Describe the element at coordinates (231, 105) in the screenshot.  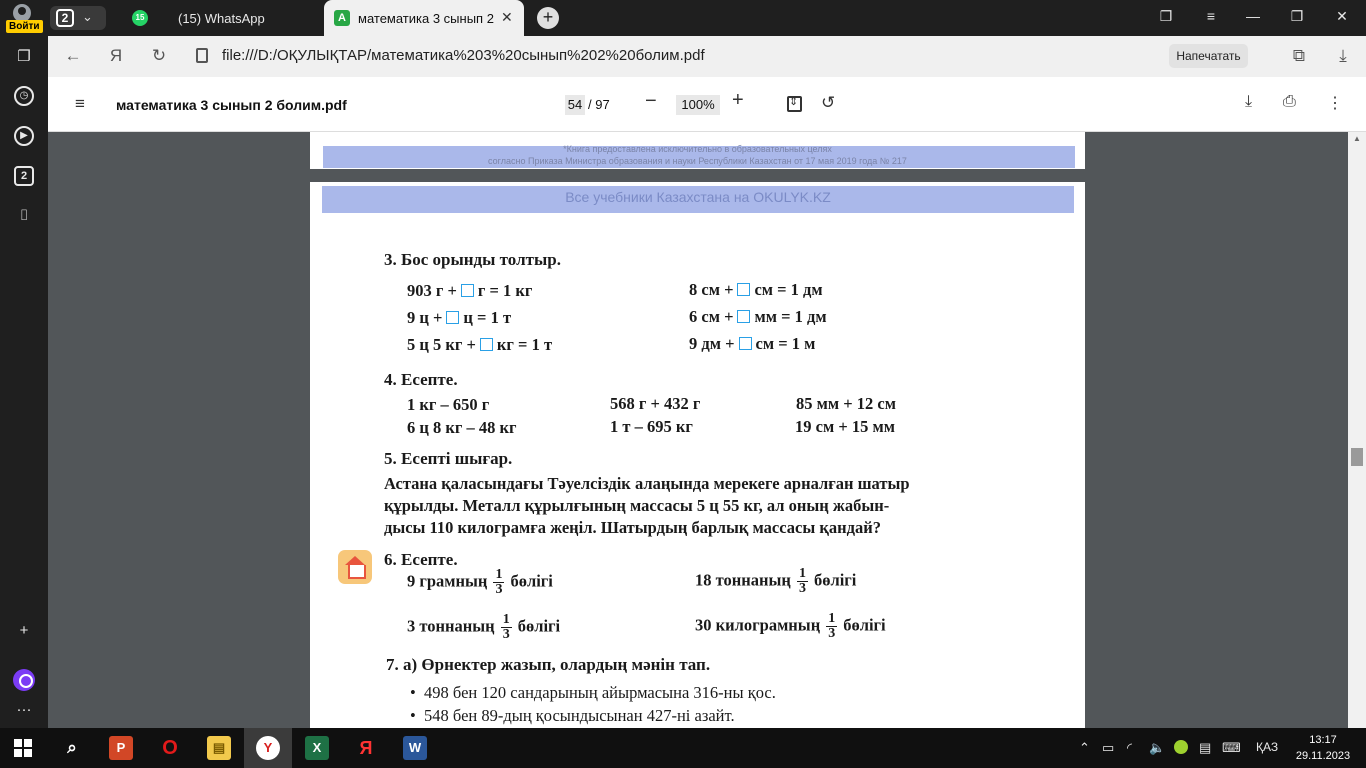
I see `pdf-filename: математика 3 сынып 2 болим.pdf` at that location.